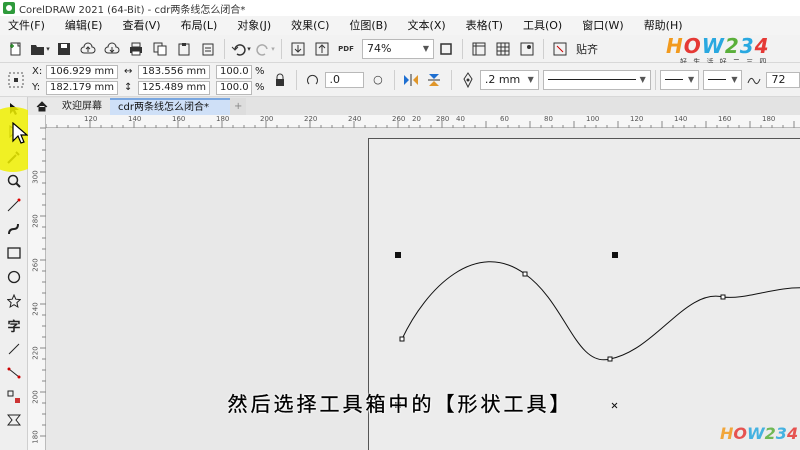  I want to click on tab-document: cdr两条线怎么闭合*, so click(170, 106).